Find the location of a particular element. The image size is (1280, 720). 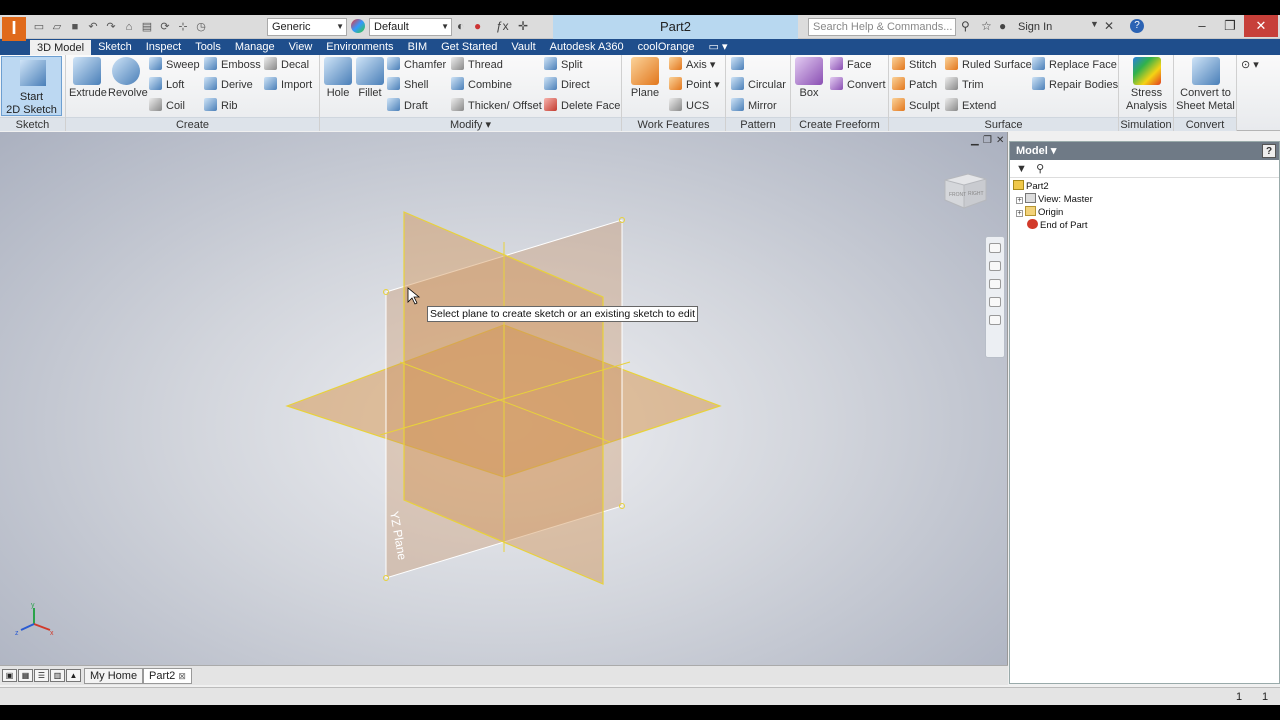

circular-button: Circular is located at coordinates (758, 85).